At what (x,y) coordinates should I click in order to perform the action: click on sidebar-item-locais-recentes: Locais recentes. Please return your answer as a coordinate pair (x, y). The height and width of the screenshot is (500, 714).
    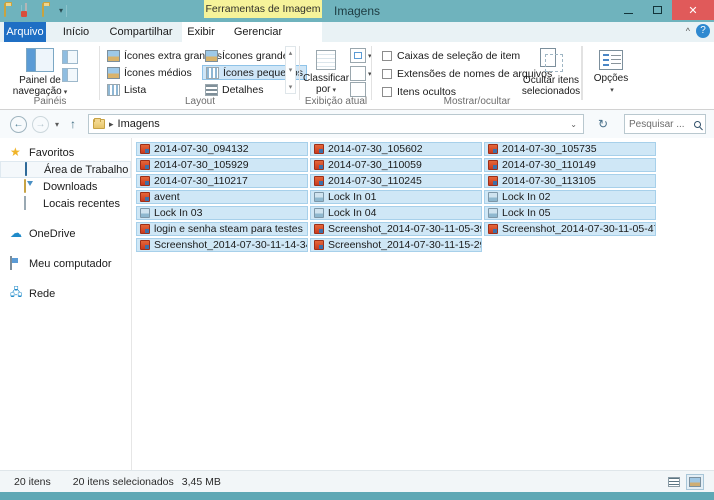
    Looking at the image, I should click on (65, 203).